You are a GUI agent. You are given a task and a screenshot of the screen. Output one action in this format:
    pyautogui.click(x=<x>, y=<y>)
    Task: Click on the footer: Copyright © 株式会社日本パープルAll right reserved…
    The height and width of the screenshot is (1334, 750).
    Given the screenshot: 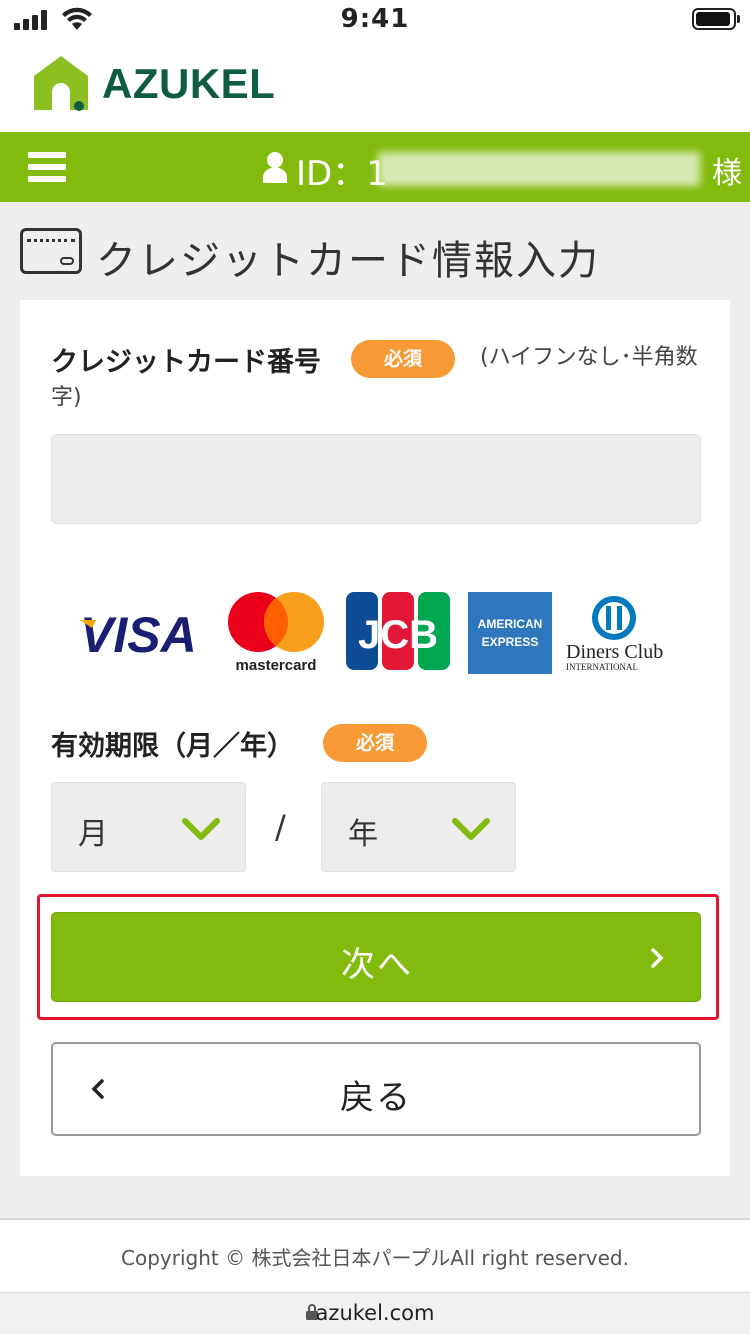 What is the action you would take?
    pyautogui.click(x=375, y=1256)
    